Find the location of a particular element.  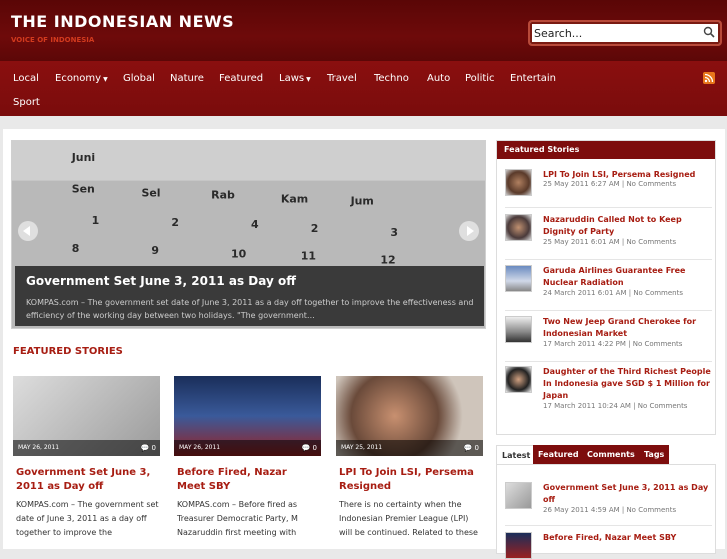

svg-text: 10 is located at coordinates (239, 254).